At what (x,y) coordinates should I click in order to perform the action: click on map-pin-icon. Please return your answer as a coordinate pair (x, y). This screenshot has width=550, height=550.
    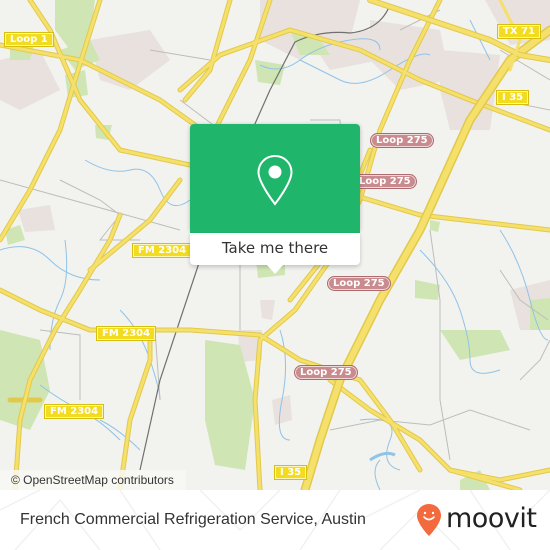
    Looking at the image, I should click on (275, 180).